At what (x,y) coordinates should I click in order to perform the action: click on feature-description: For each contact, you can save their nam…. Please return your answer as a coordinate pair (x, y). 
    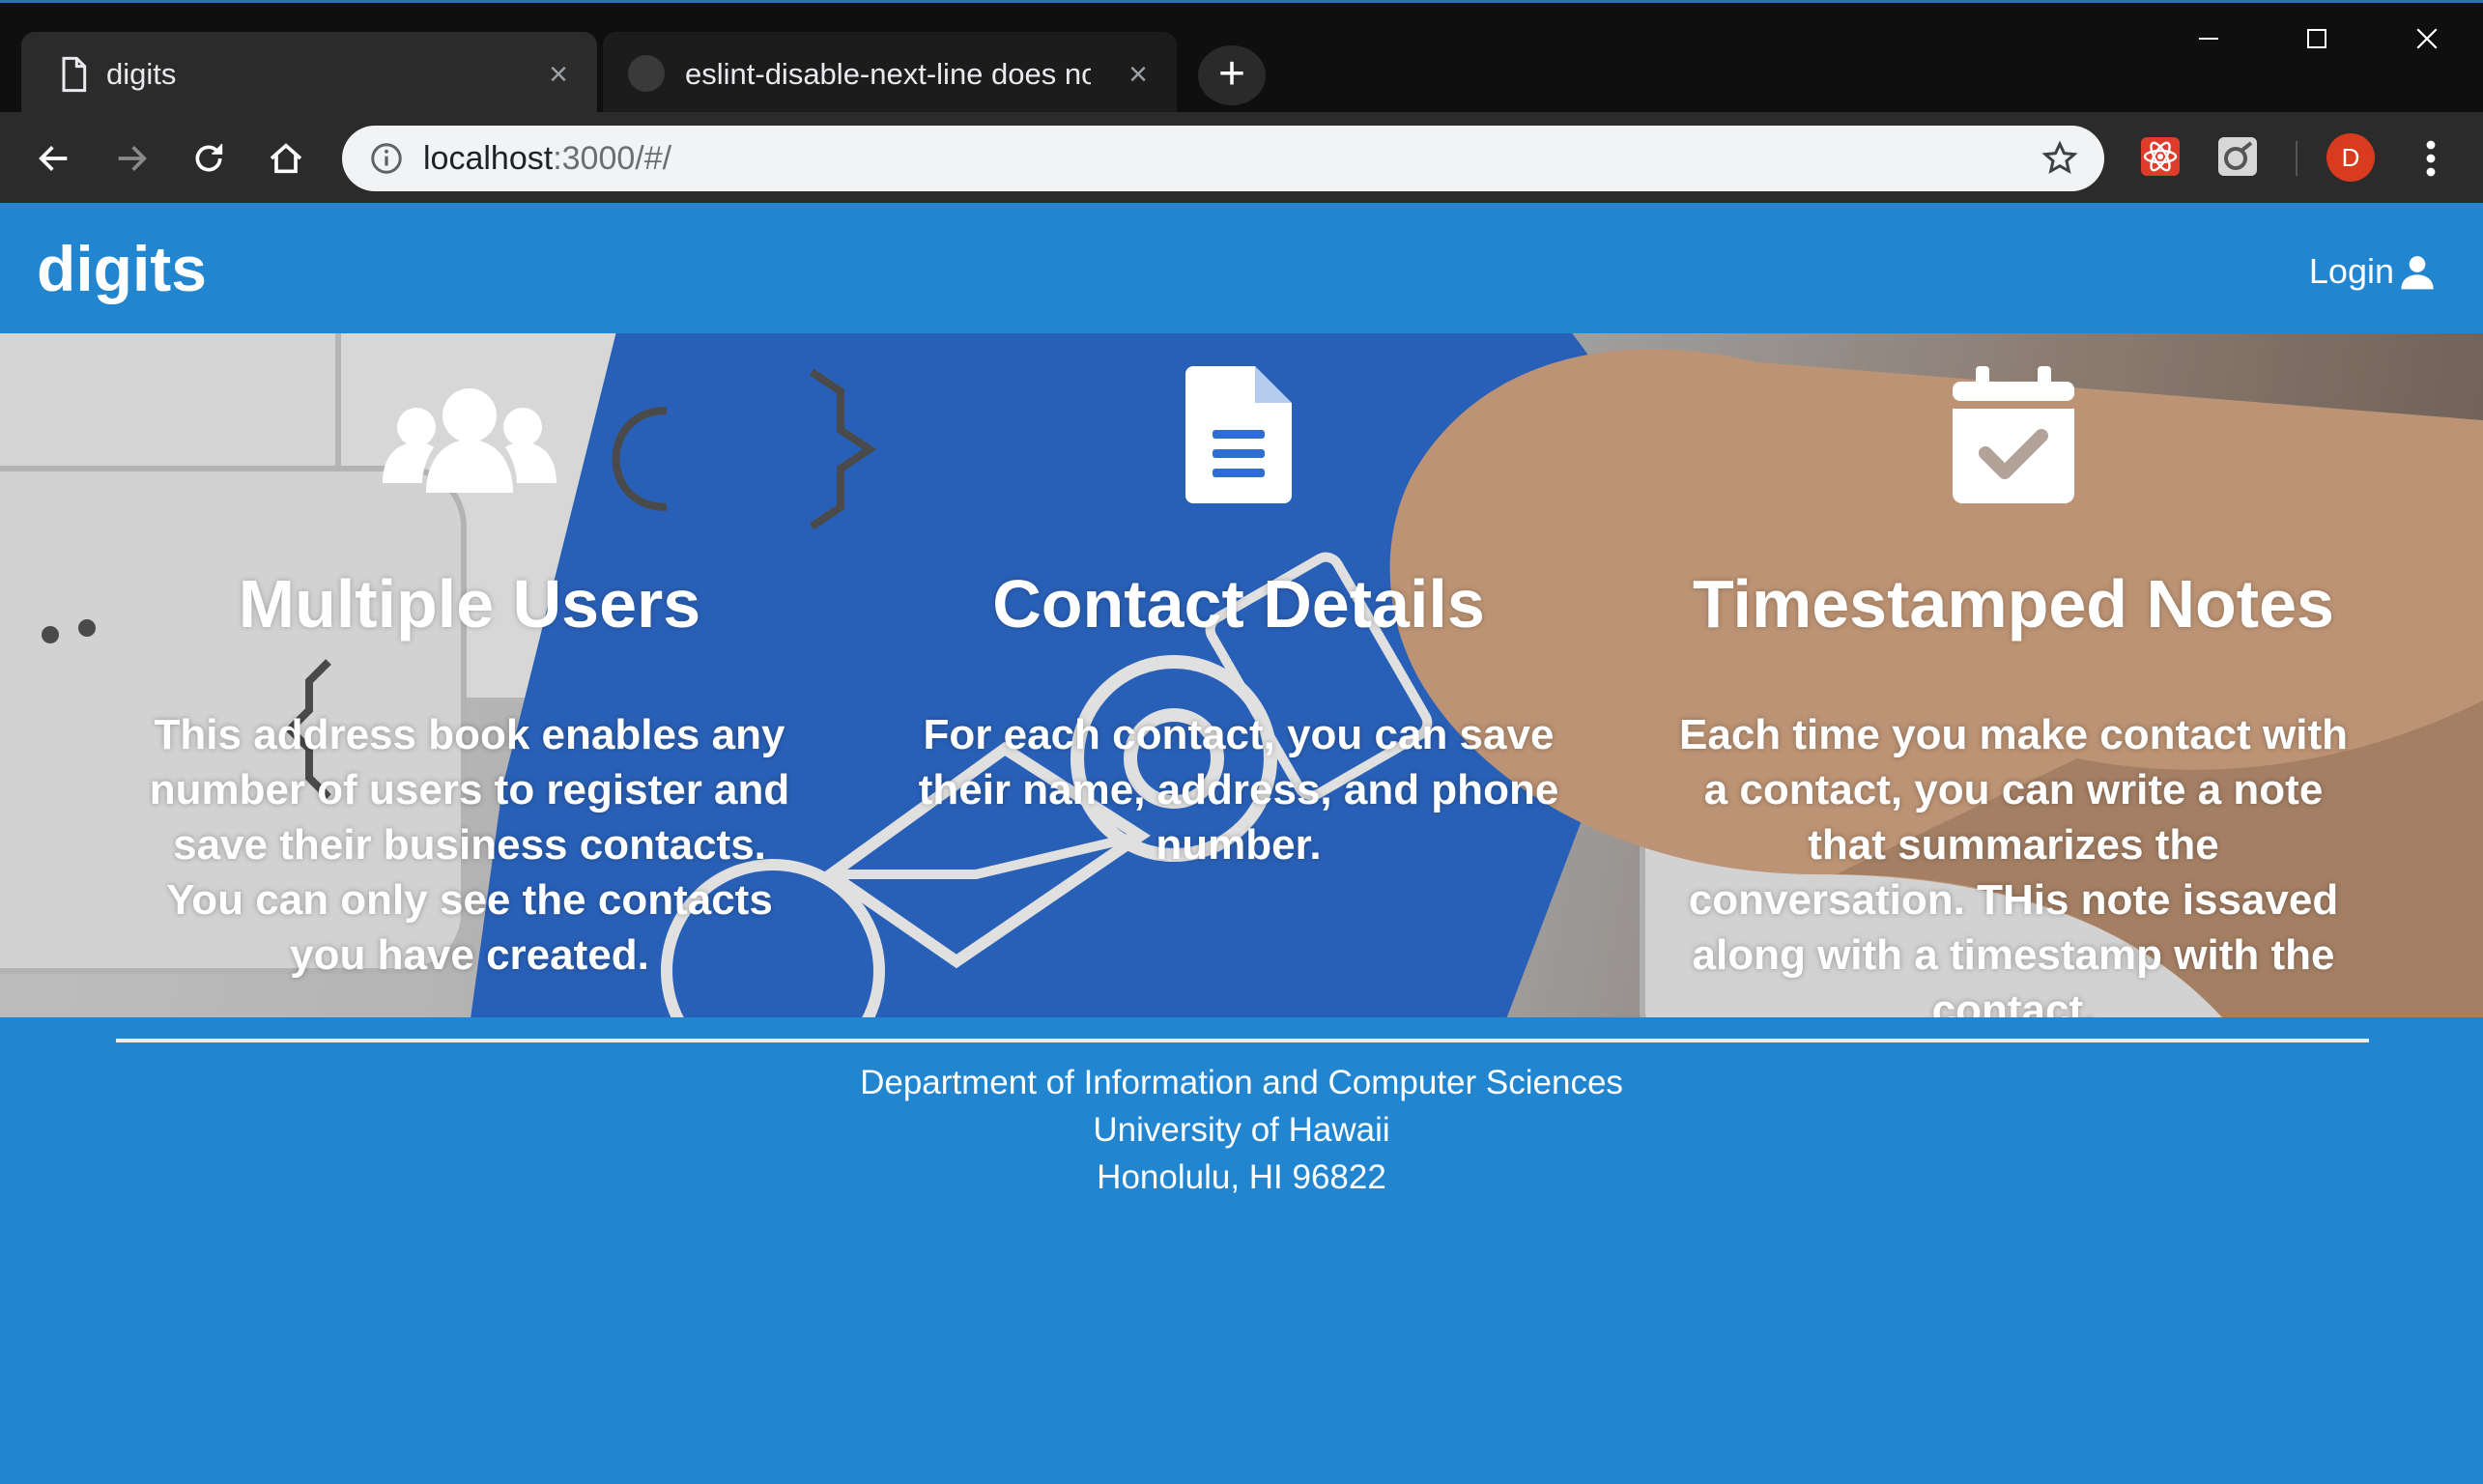
    Looking at the image, I should click on (1238, 790).